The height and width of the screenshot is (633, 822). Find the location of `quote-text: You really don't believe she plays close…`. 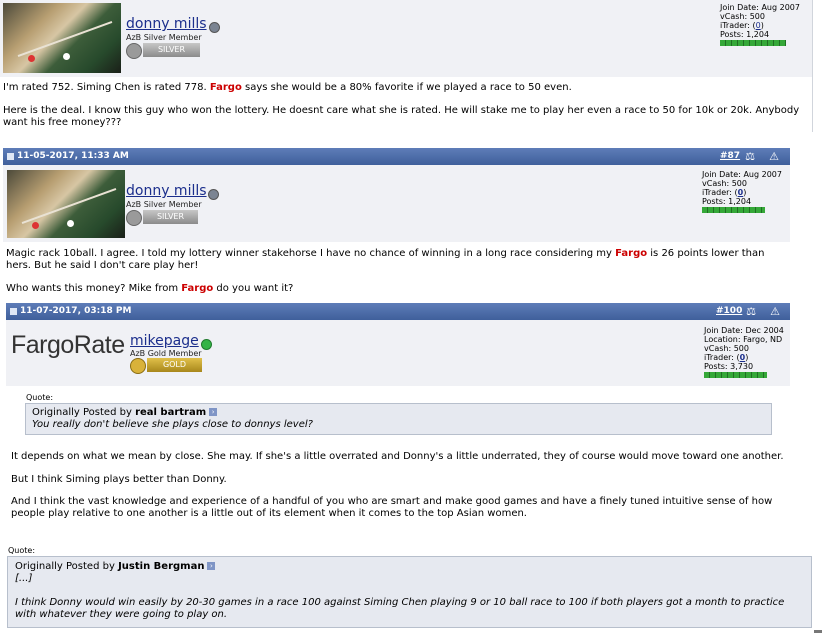

quote-text: You really don't believe she plays close… is located at coordinates (172, 424).